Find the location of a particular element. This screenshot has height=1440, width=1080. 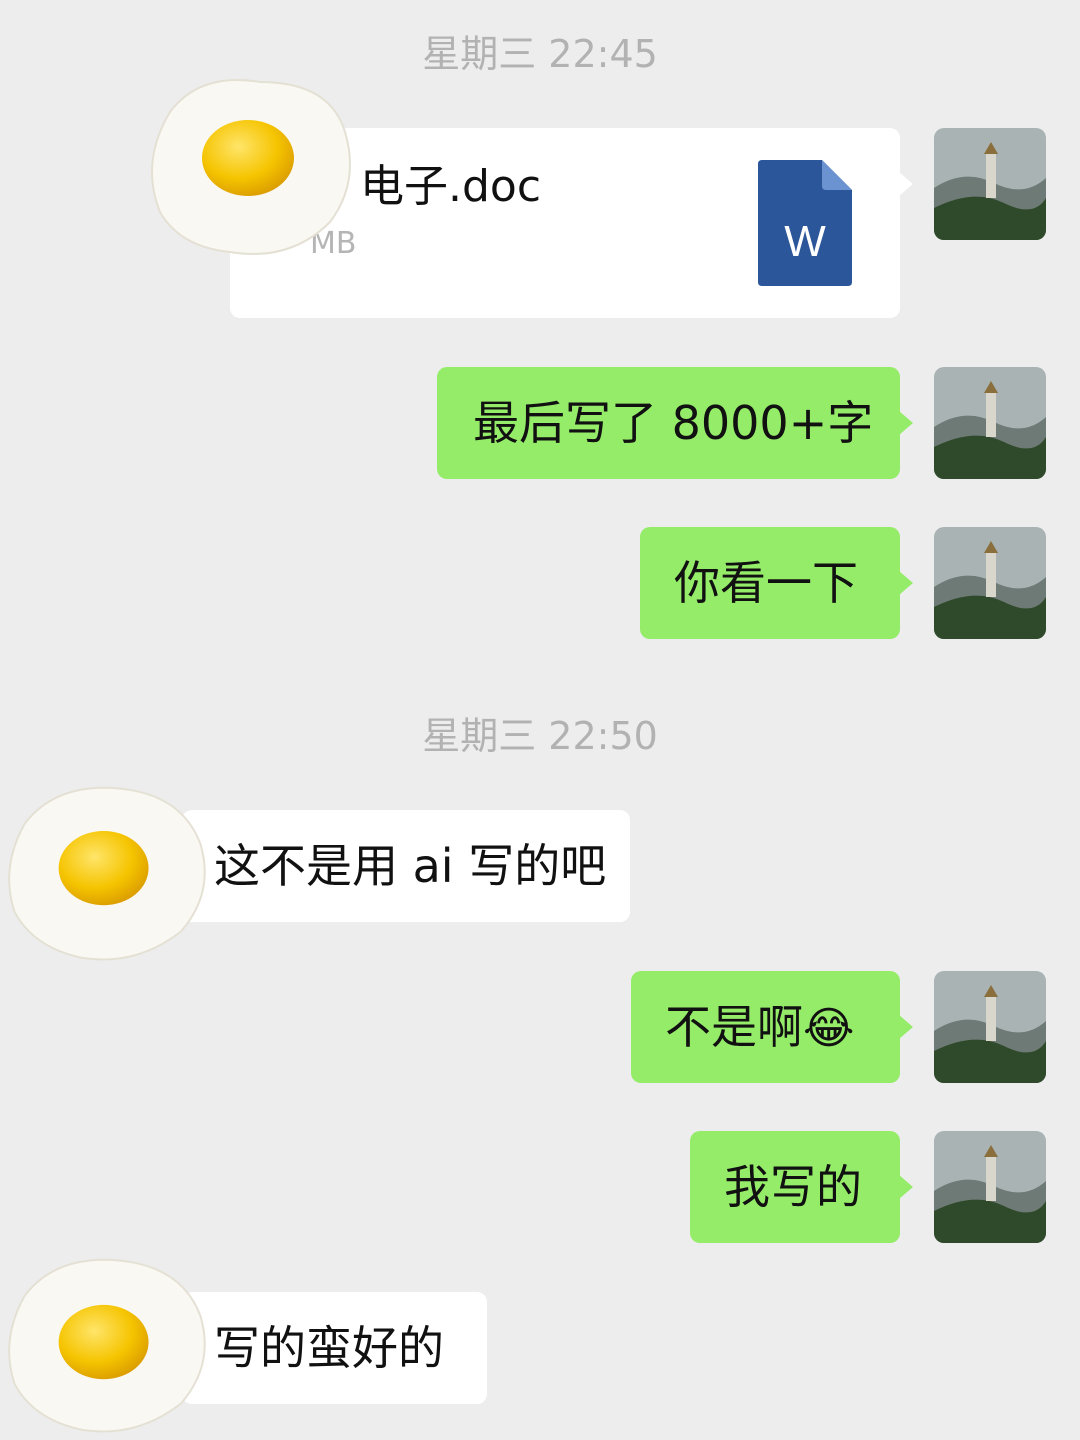

message-bubble: 你看一下 is located at coordinates (776, 583).